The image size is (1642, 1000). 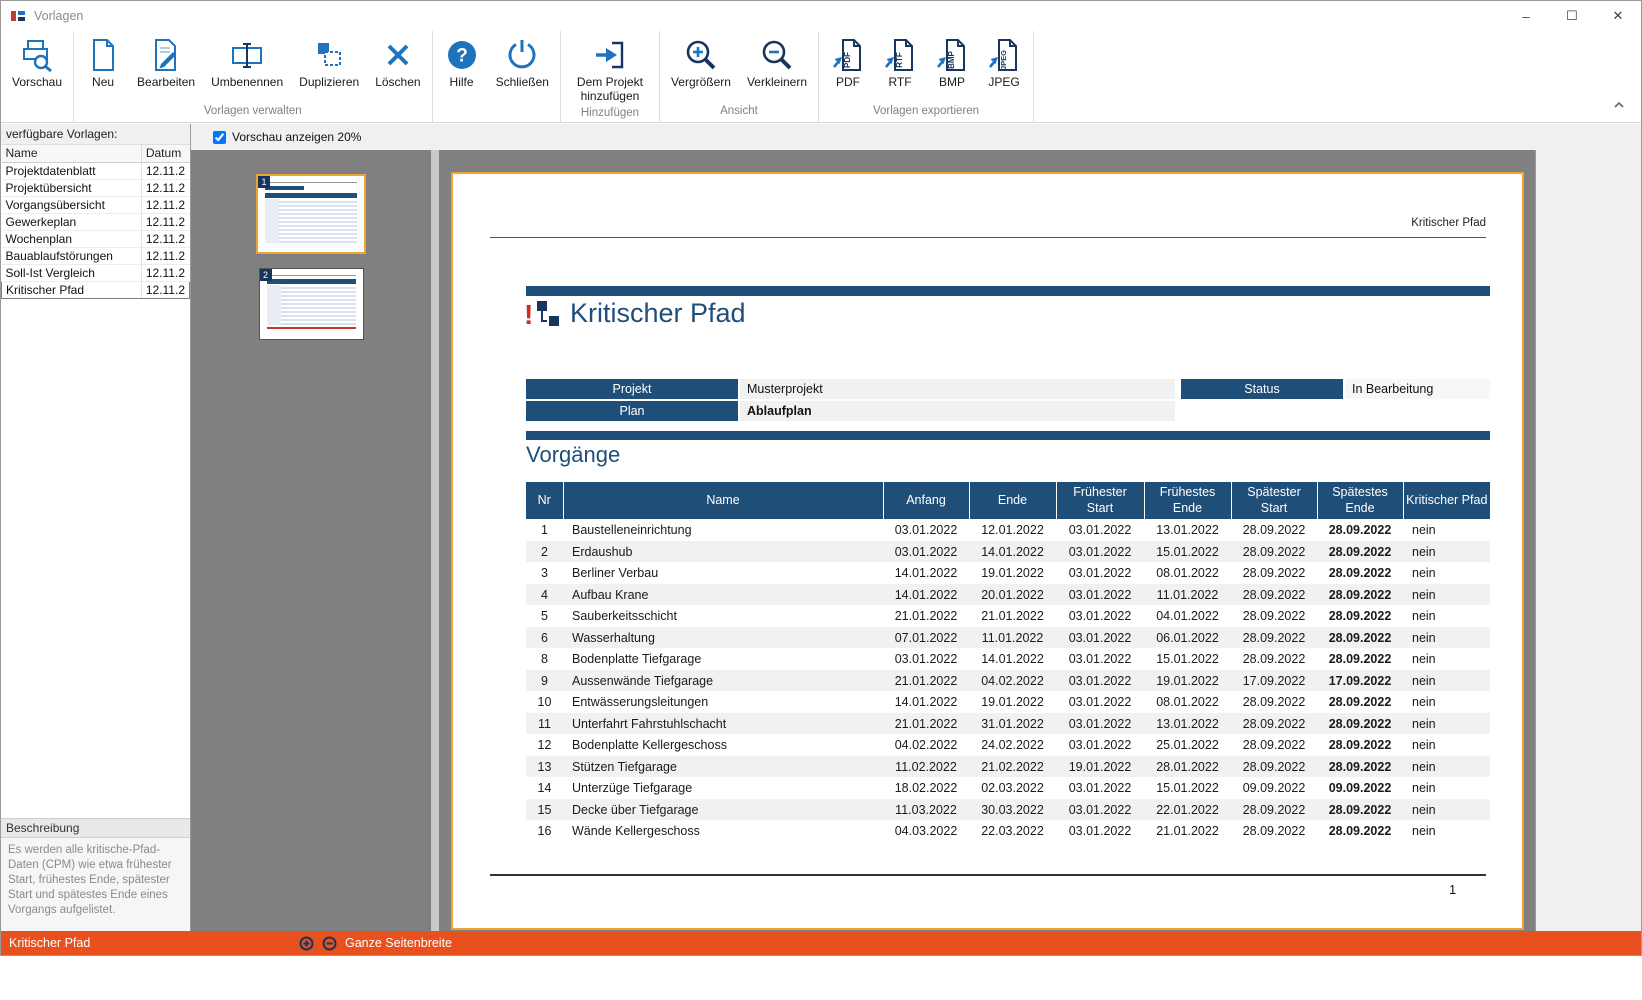 I want to click on thumbnail-1-page-badge: 1, so click(x=264, y=182).